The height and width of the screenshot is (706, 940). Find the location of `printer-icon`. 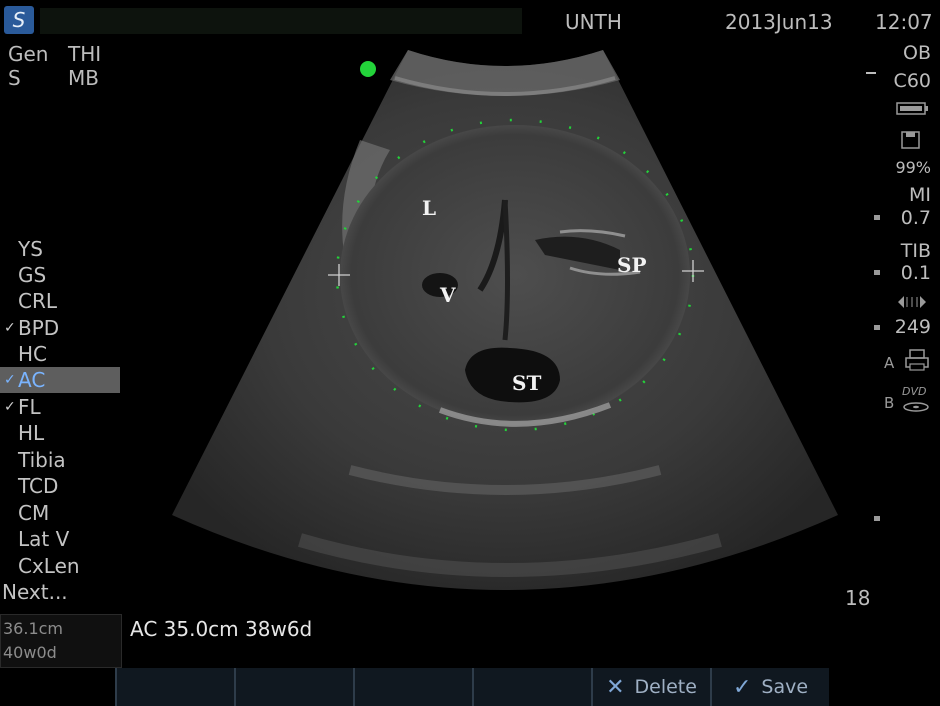

printer-icon is located at coordinates (918, 362).